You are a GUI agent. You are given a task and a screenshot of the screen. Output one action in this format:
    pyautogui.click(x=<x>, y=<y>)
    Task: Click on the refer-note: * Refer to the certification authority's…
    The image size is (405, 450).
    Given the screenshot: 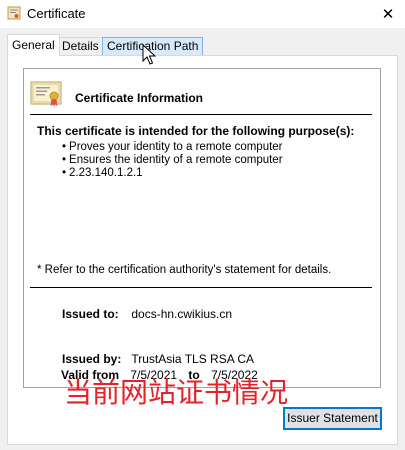 What is the action you would take?
    pyautogui.click(x=184, y=270)
    